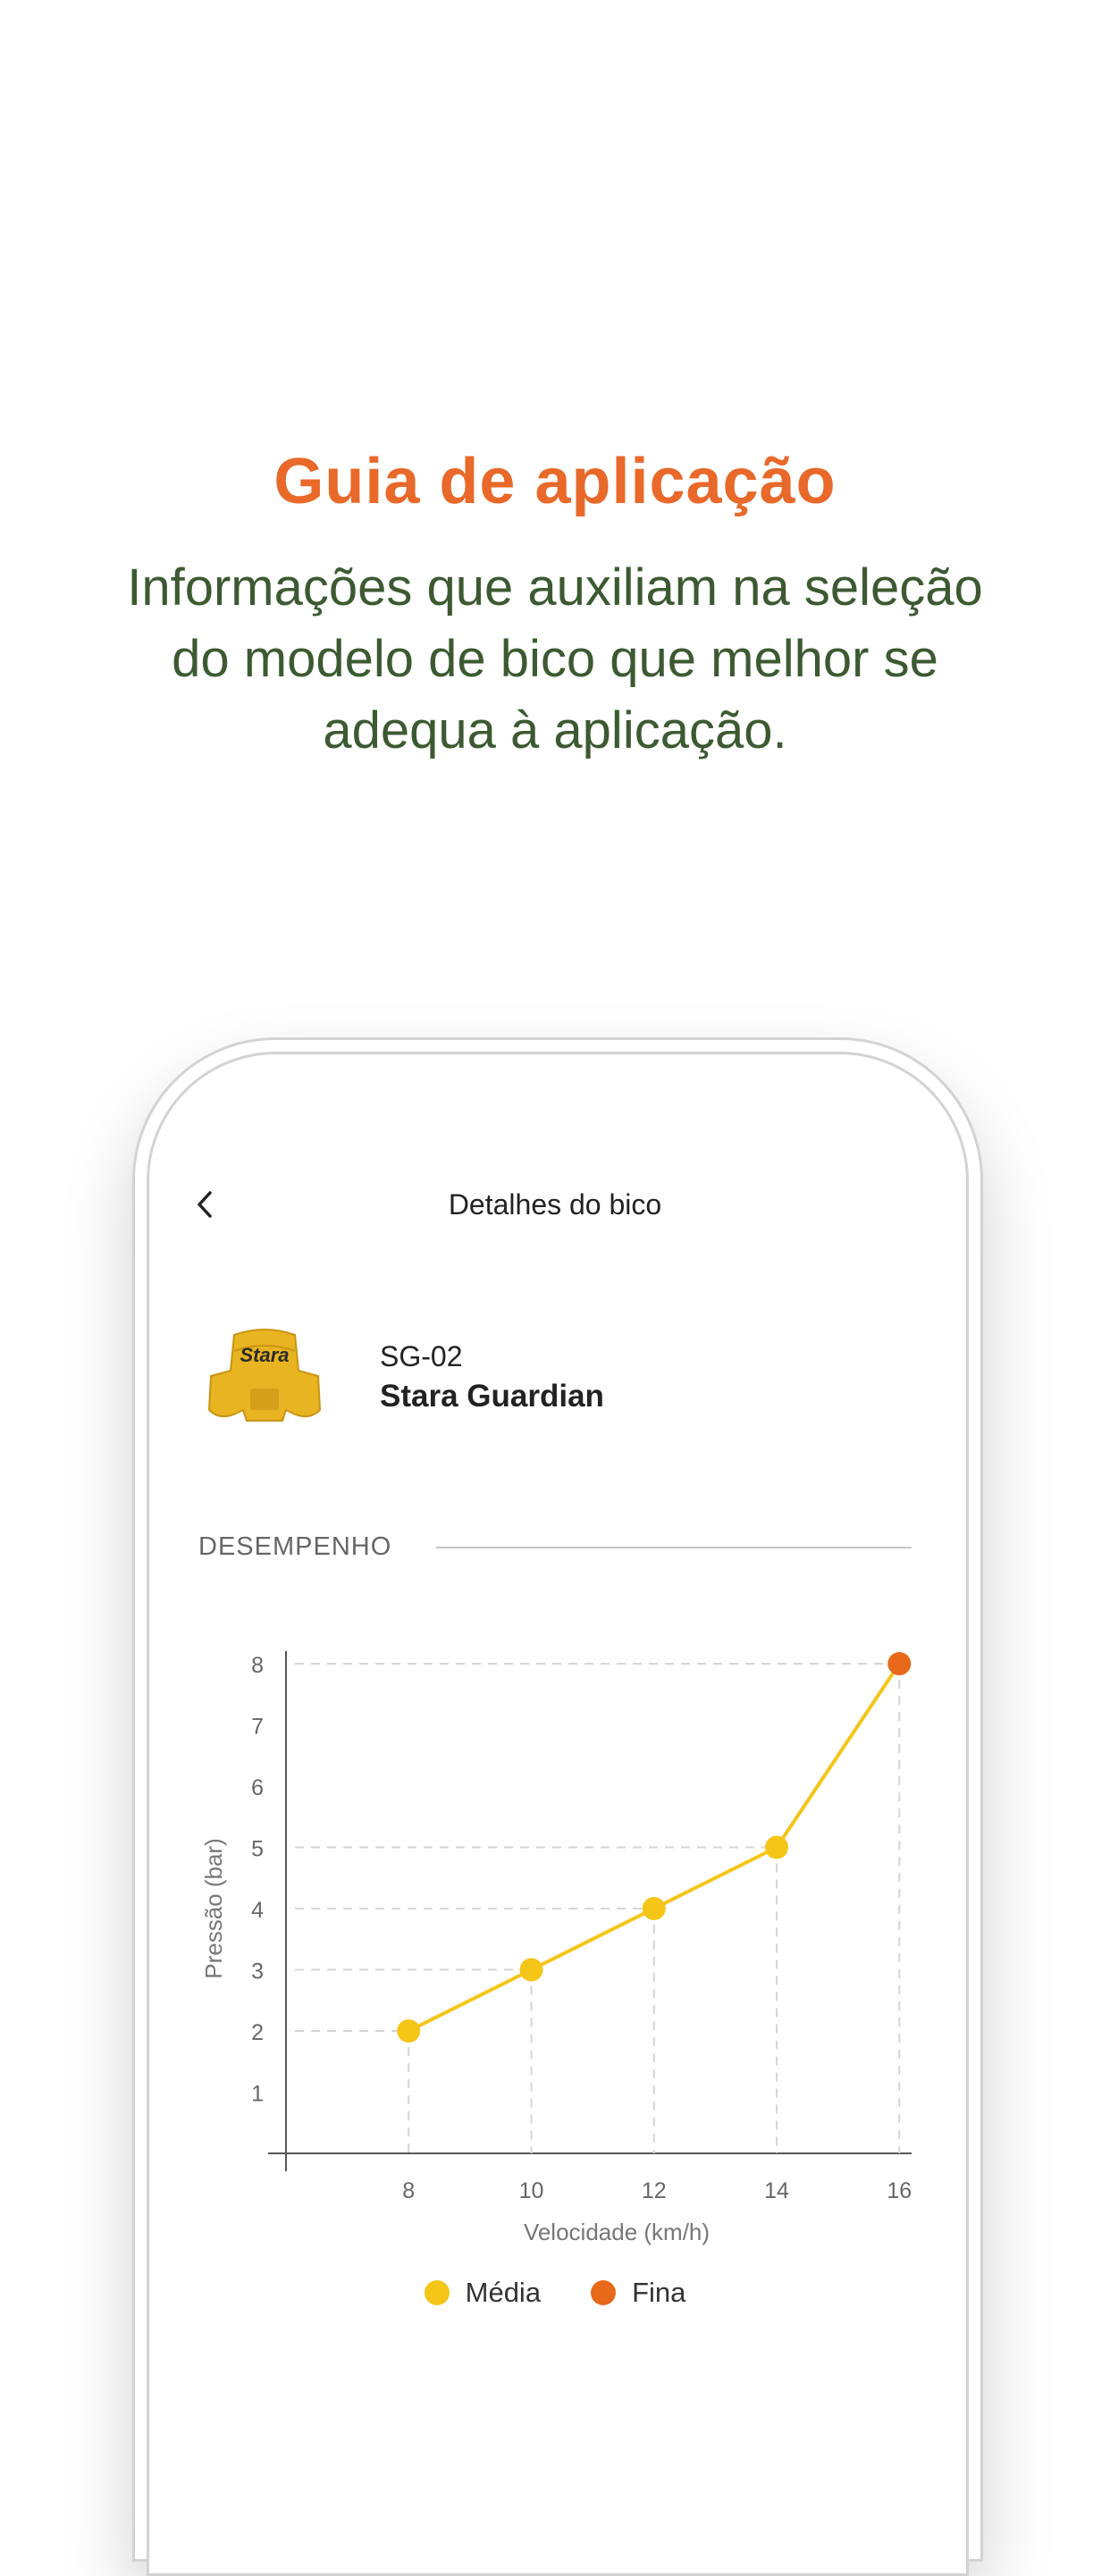 This screenshot has width=1110, height=2576. Describe the element at coordinates (555, 2293) in the screenshot. I see `chart-legend: Média Fina` at that location.